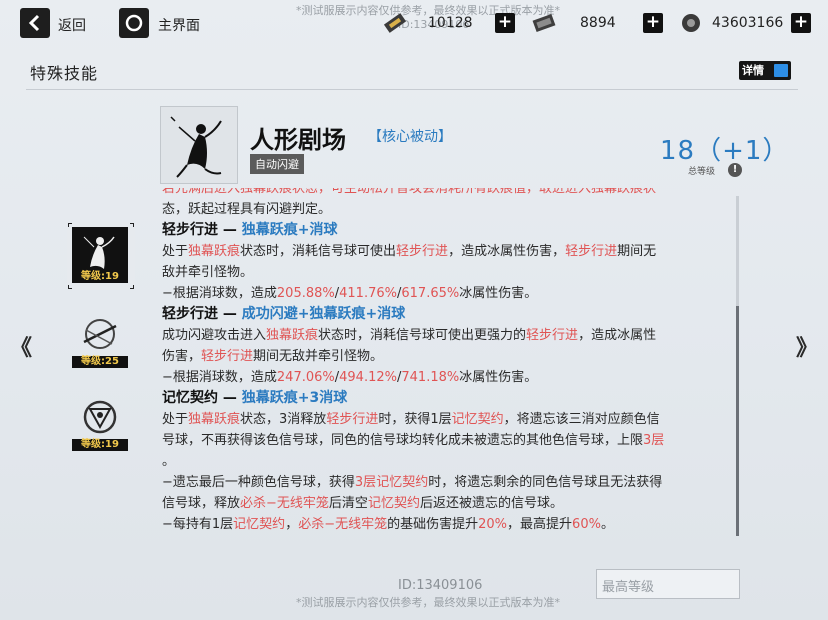  Describe the element at coordinates (444, 314) in the screenshot. I see `section-heading: 轻步行进 — 成功闪避+独幕跃痕+消球` at that location.